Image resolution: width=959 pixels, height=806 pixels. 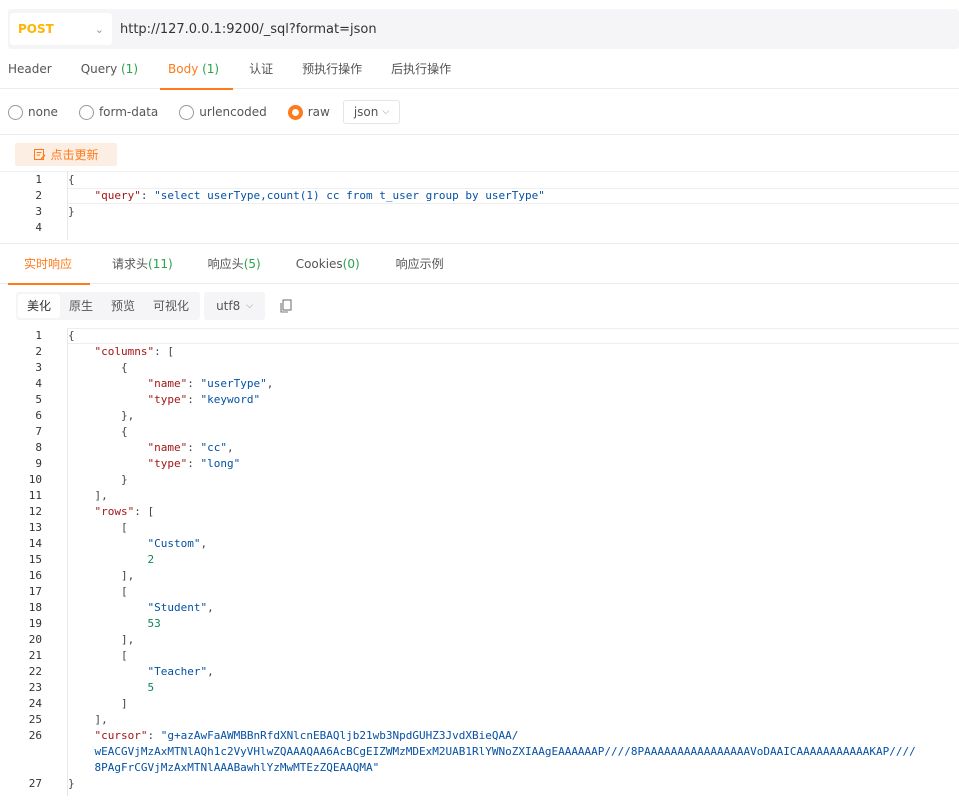 What do you see at coordinates (49, 264) in the screenshot?
I see `tab-live-response: 实时响应` at bounding box center [49, 264].